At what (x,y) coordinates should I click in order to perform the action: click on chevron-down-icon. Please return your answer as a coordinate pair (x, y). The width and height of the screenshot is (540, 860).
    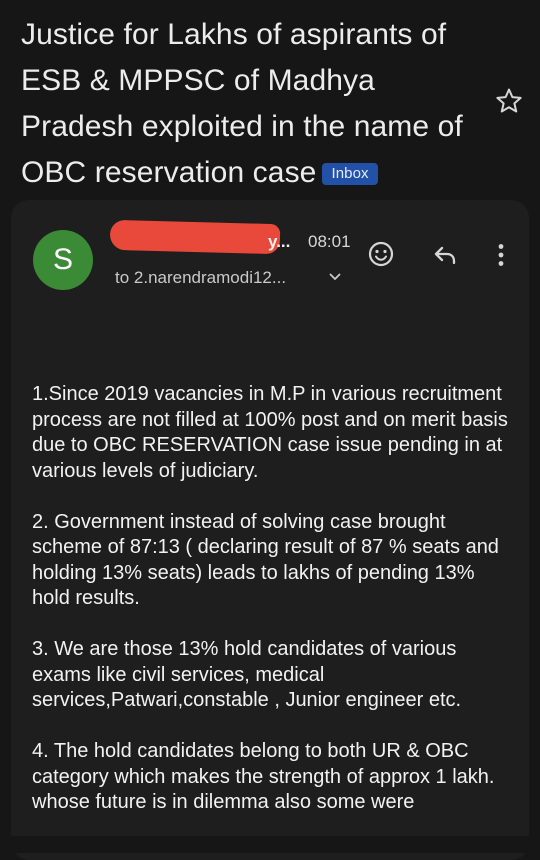
    Looking at the image, I should click on (335, 277).